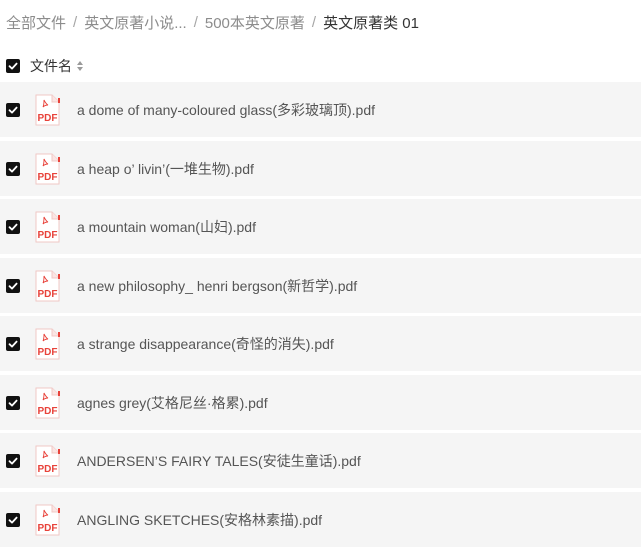  I want to click on file-row: PDF ANGLING SKETCHES(安格林素描).pdf, so click(320, 519).